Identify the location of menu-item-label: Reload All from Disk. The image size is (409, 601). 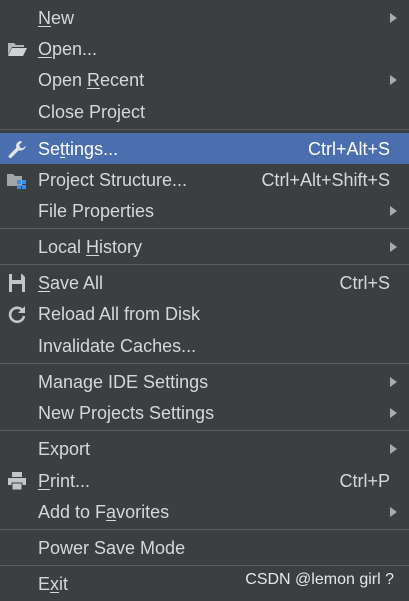
(119, 314).